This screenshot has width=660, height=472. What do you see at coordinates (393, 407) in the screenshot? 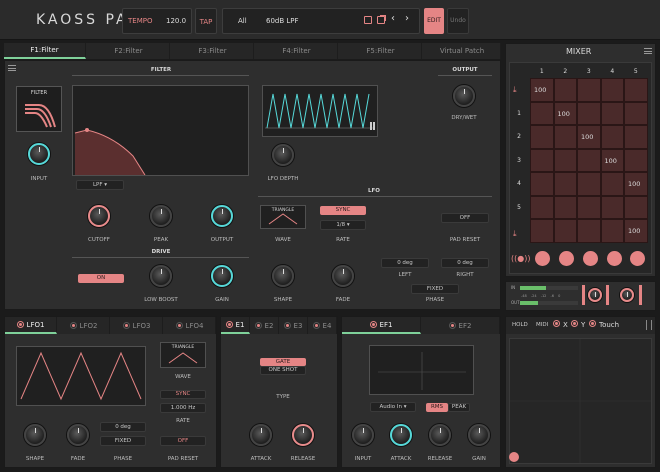
I see `ef-source-select: Audio In ▾` at bounding box center [393, 407].